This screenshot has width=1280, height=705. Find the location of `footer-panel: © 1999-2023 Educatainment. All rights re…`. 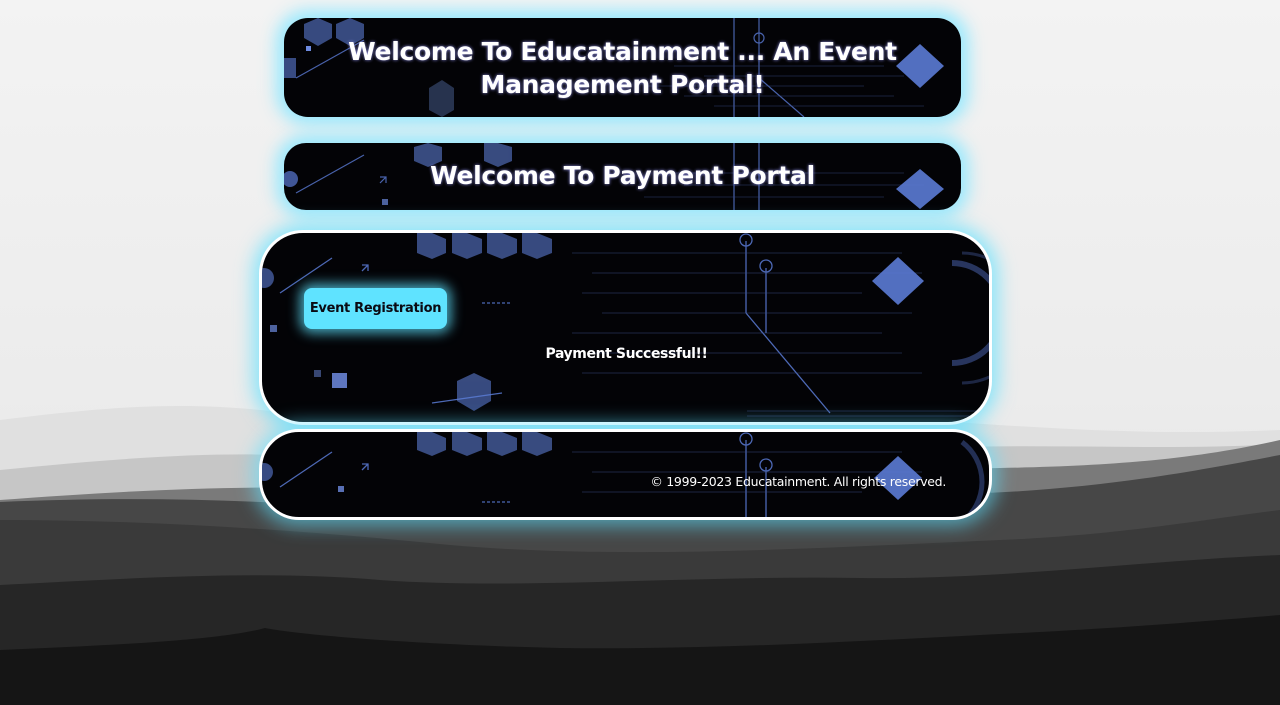

footer-panel: © 1999-2023 Educatainment. All rights re… is located at coordinates (625, 474).